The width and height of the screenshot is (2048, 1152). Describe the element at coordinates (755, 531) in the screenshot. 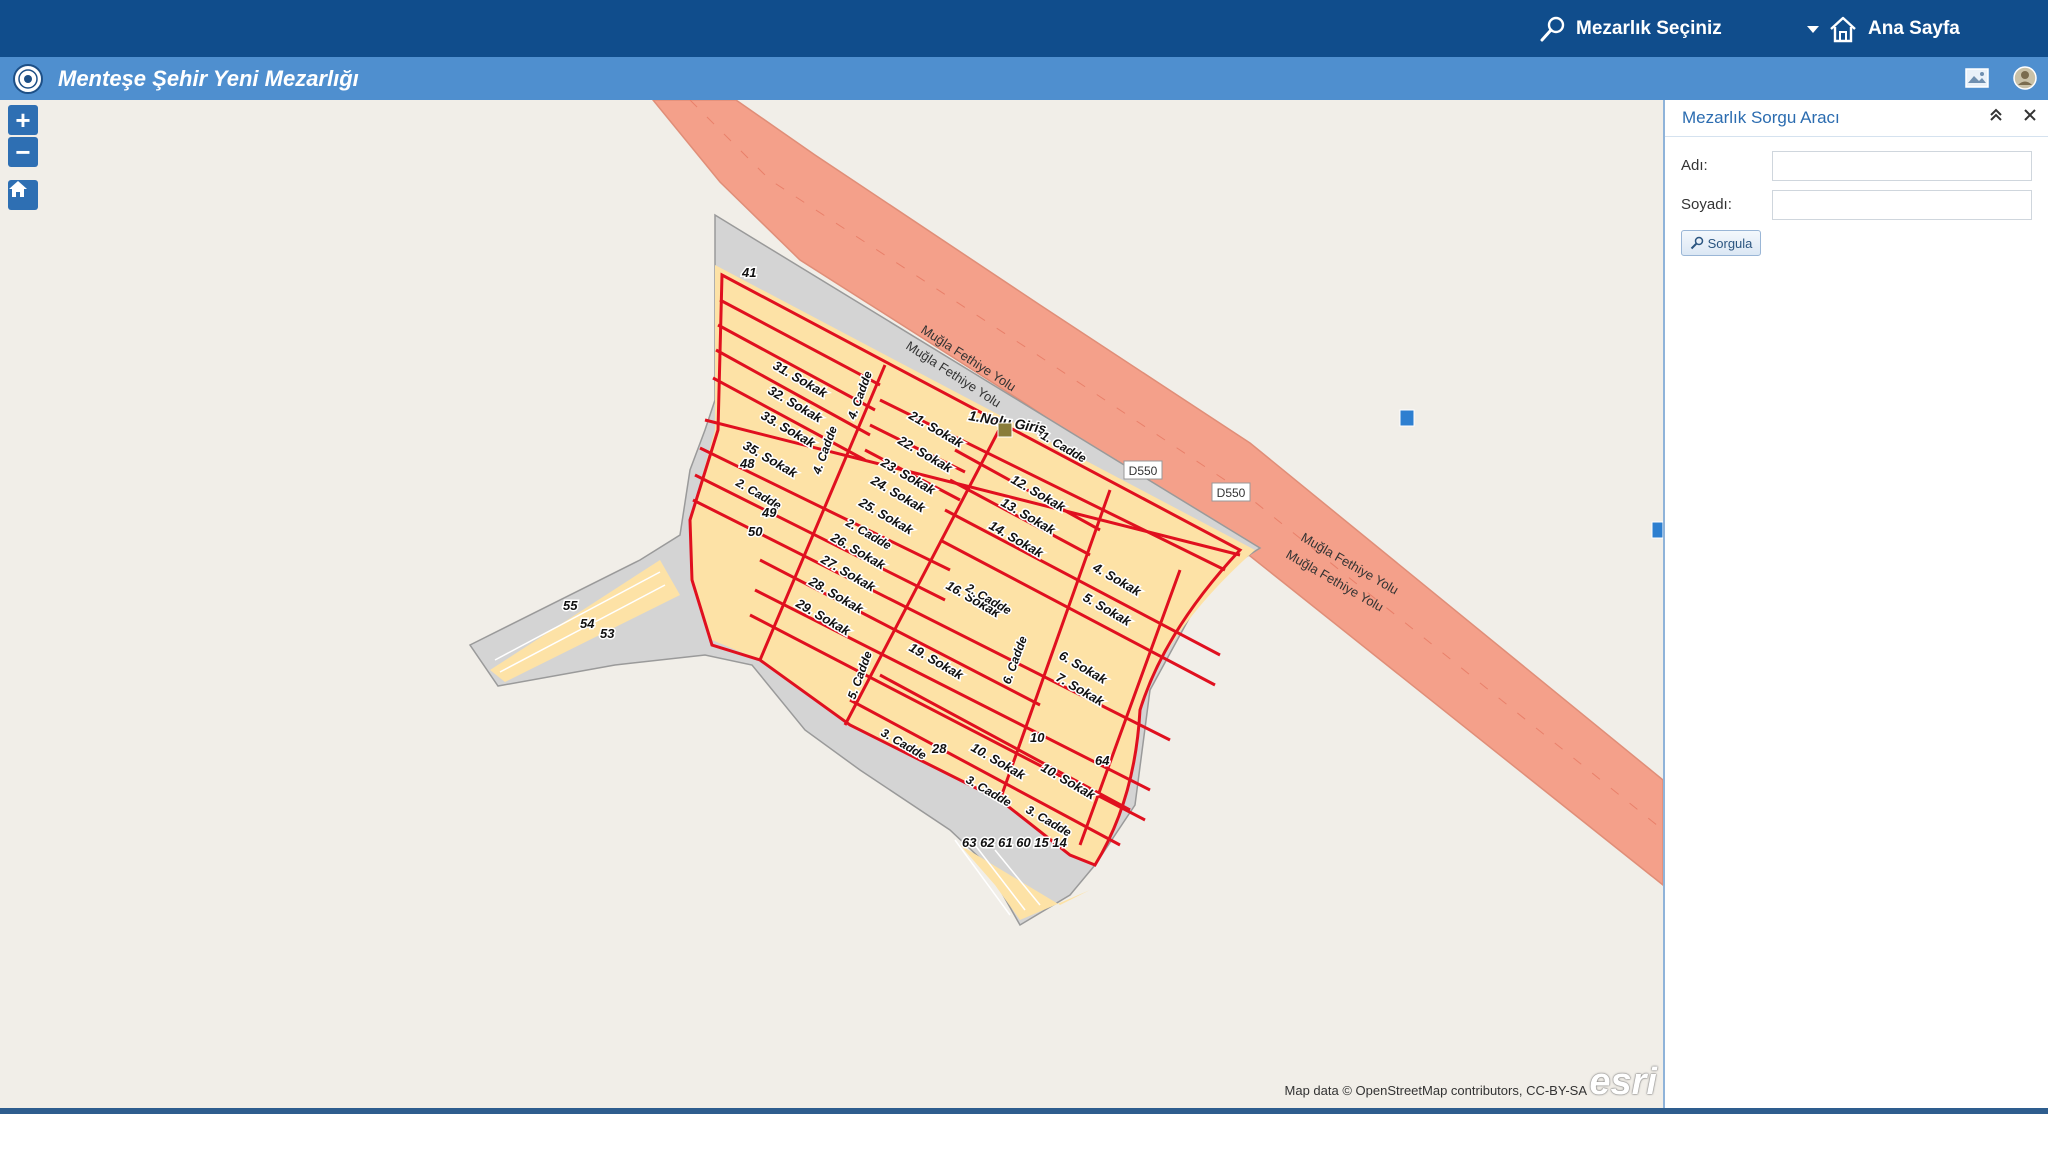

I see `parcel-number: 50` at that location.